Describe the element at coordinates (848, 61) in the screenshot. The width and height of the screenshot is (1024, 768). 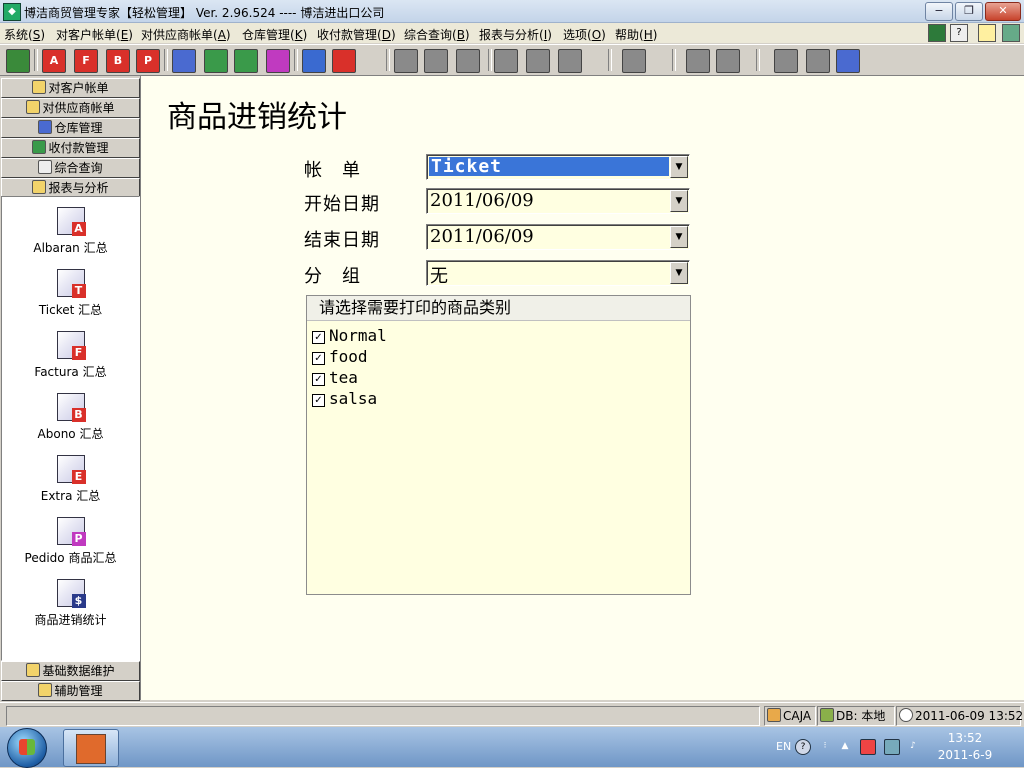
I see `box-move-icon` at that location.